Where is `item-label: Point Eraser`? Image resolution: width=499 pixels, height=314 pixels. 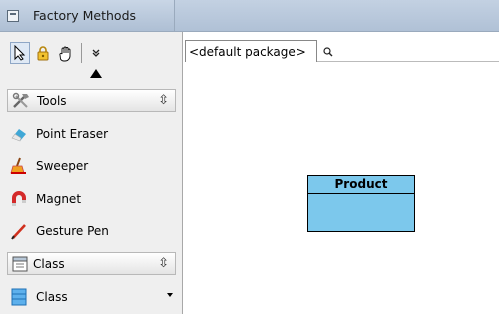 item-label: Point Eraser is located at coordinates (72, 134).